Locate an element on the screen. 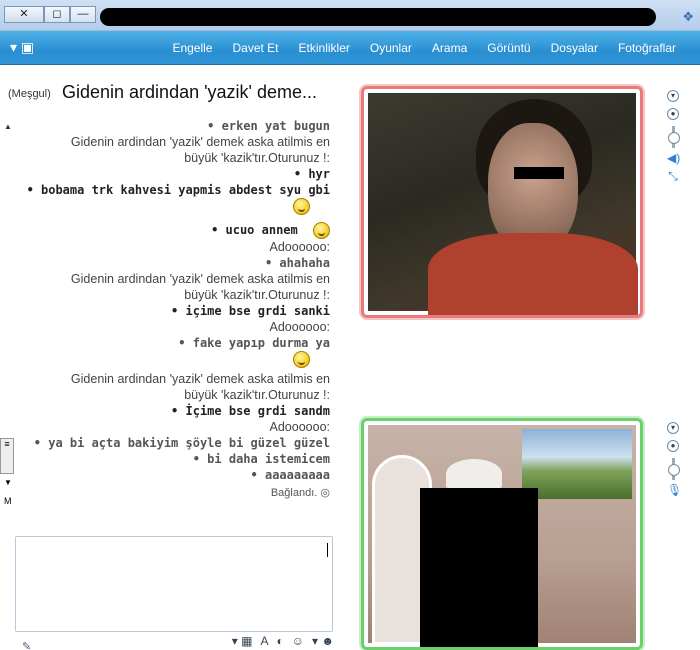  menu-oyunlar: Oyunlar is located at coordinates (391, 48).